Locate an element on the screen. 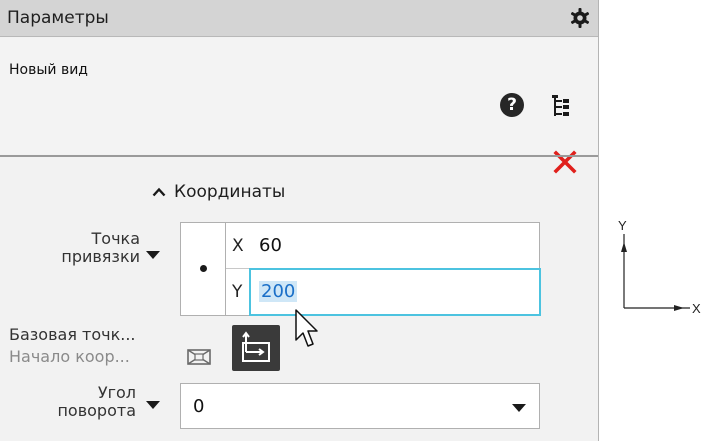 The height and width of the screenshot is (441, 705). y-value: 200 is located at coordinates (278, 291).